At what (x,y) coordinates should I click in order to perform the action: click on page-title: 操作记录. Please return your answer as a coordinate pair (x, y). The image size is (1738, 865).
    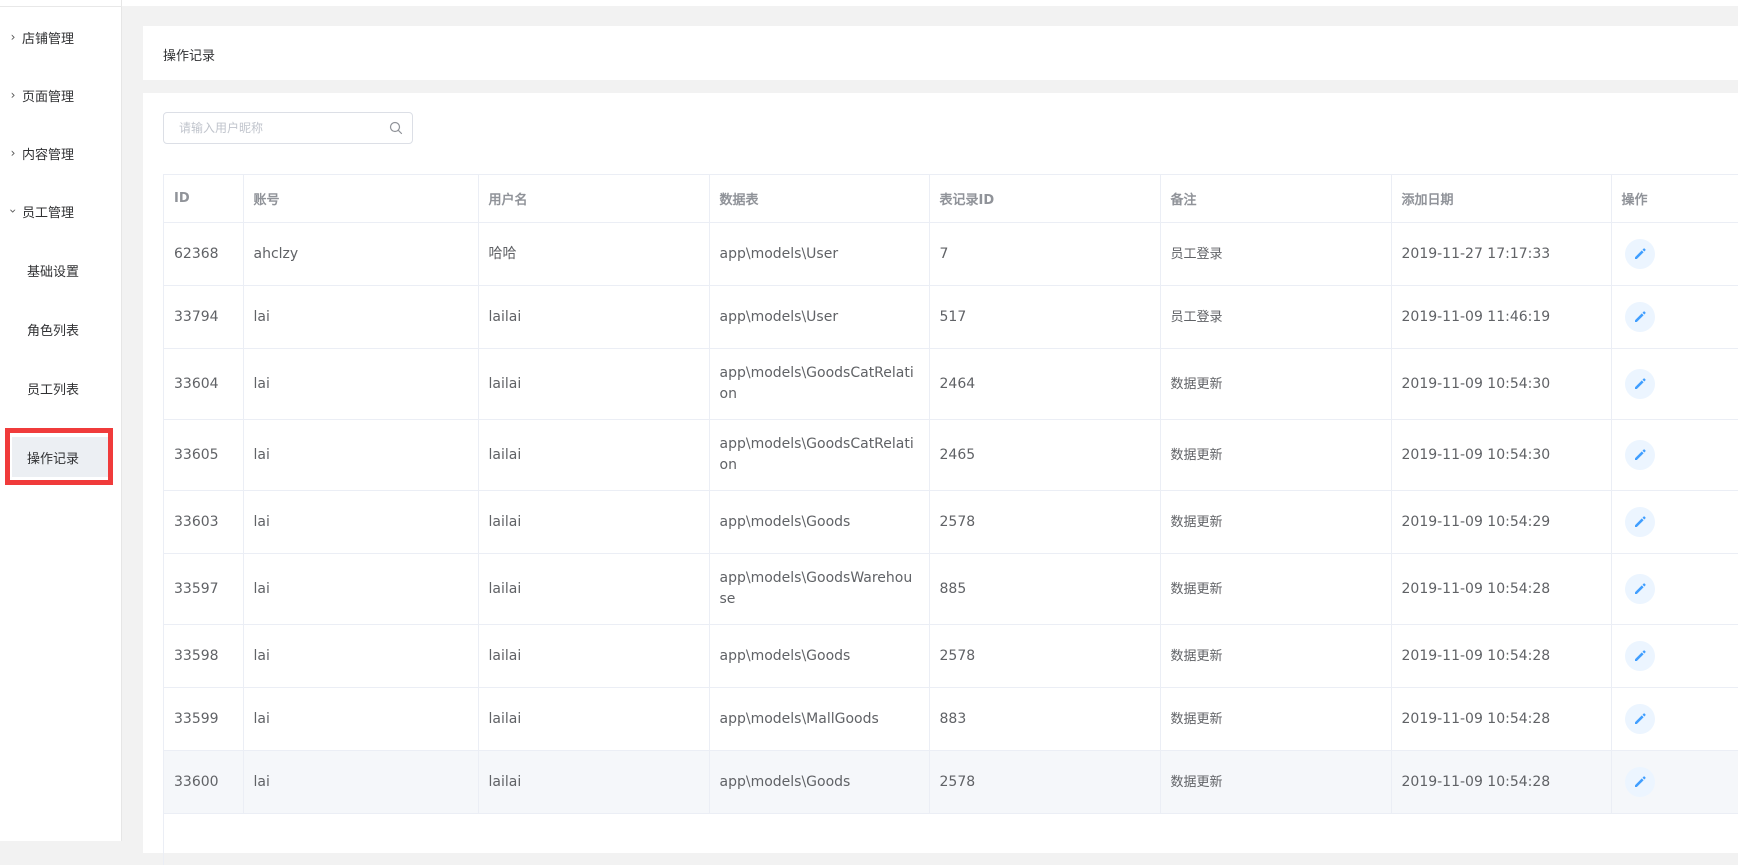
    Looking at the image, I should click on (189, 56).